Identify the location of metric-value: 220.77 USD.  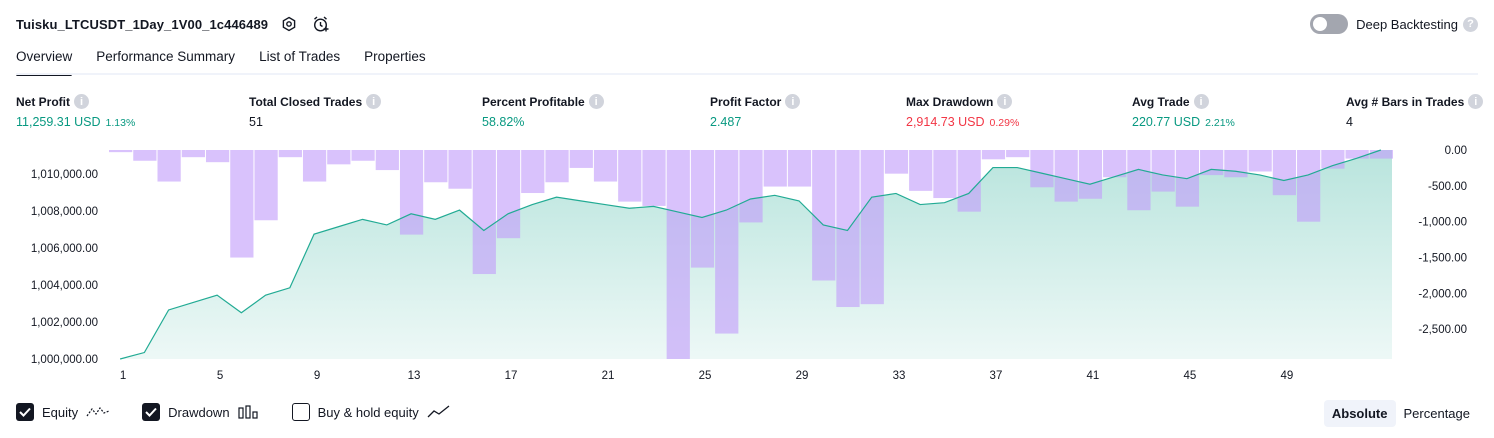
(1166, 122).